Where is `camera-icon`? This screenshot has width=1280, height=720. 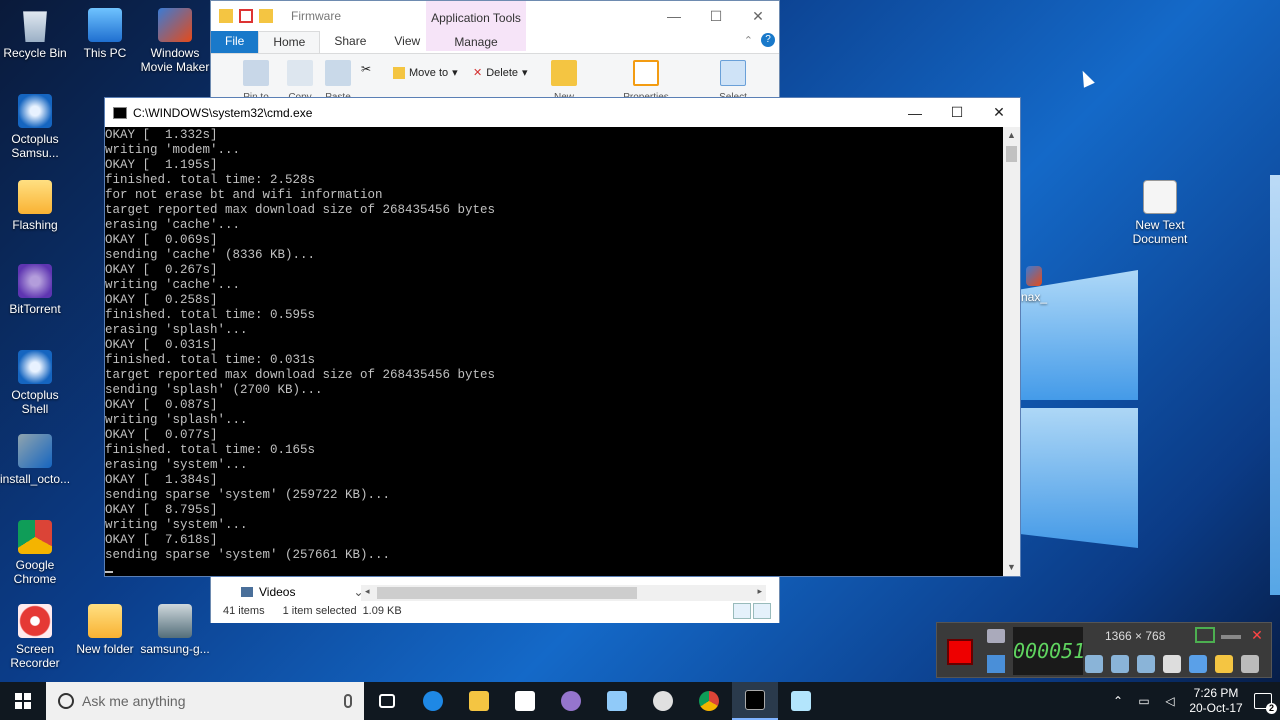
camera-icon is located at coordinates (996, 636).